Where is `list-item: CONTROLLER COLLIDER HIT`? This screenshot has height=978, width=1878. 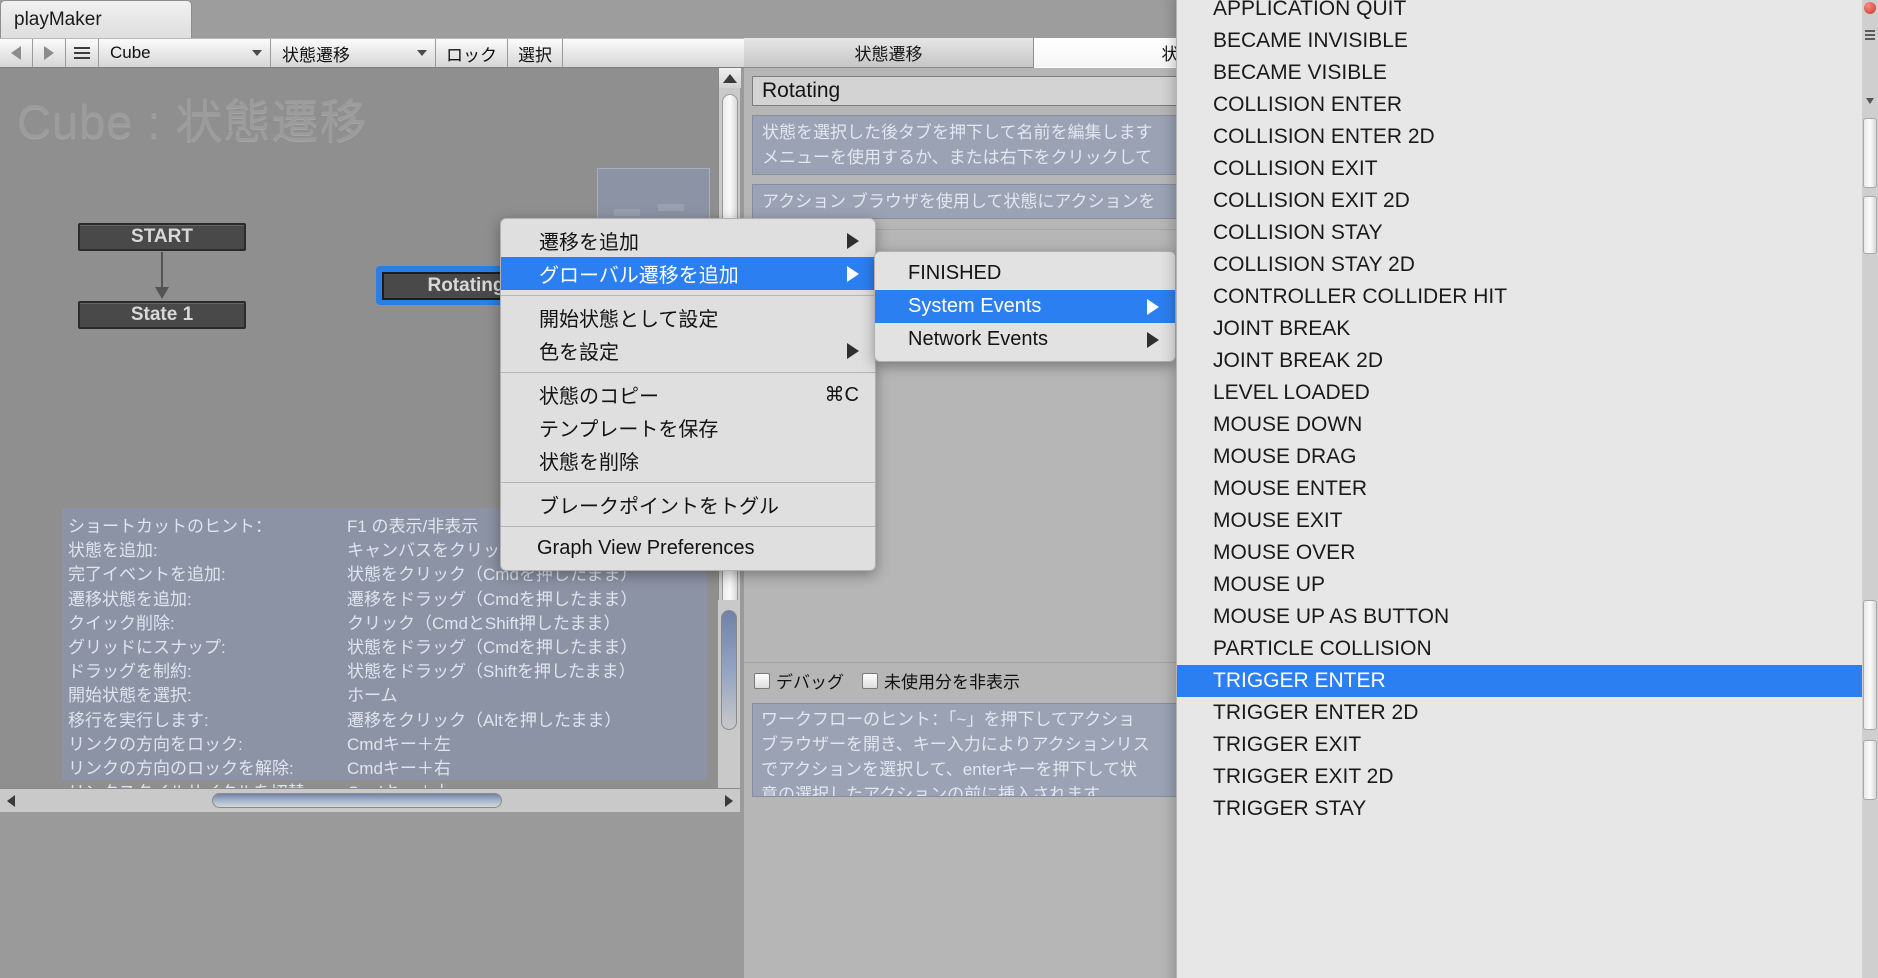 list-item: CONTROLLER COLLIDER HIT is located at coordinates (1527, 297).